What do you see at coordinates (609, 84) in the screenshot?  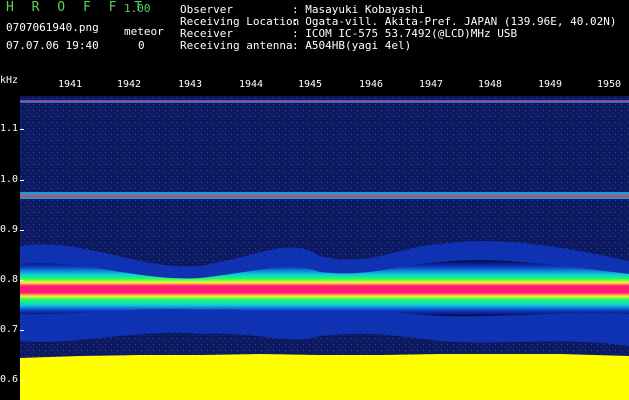 I see `x-tick-label: 1950` at bounding box center [609, 84].